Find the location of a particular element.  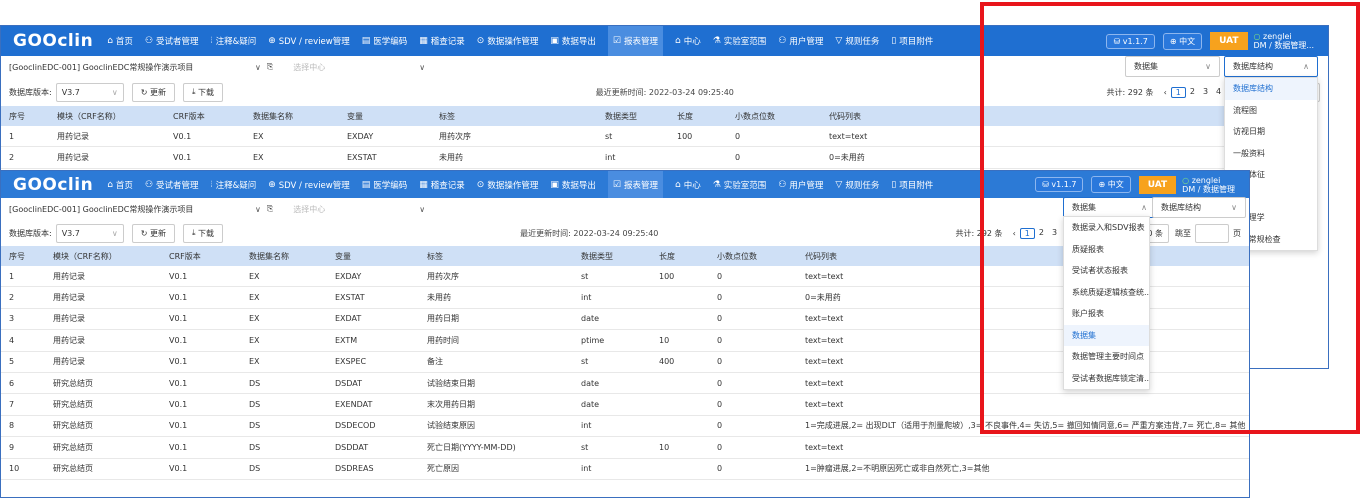

table-row: 1 用药记录 V0.1 EX EXDAY 用药次序 st 100 0 text=text is located at coordinates (644, 137).